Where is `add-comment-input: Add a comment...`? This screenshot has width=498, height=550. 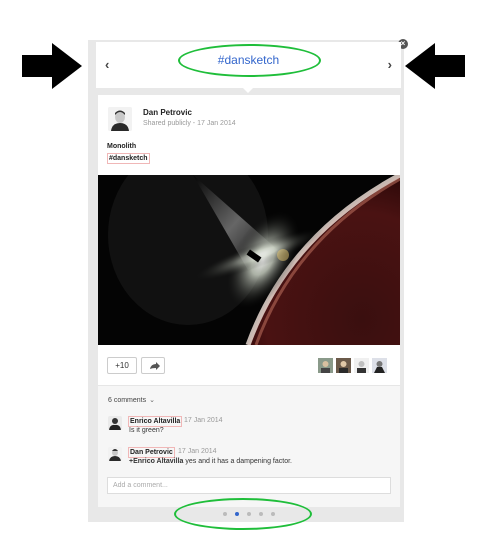
add-comment-input: Add a comment... is located at coordinates (249, 485).